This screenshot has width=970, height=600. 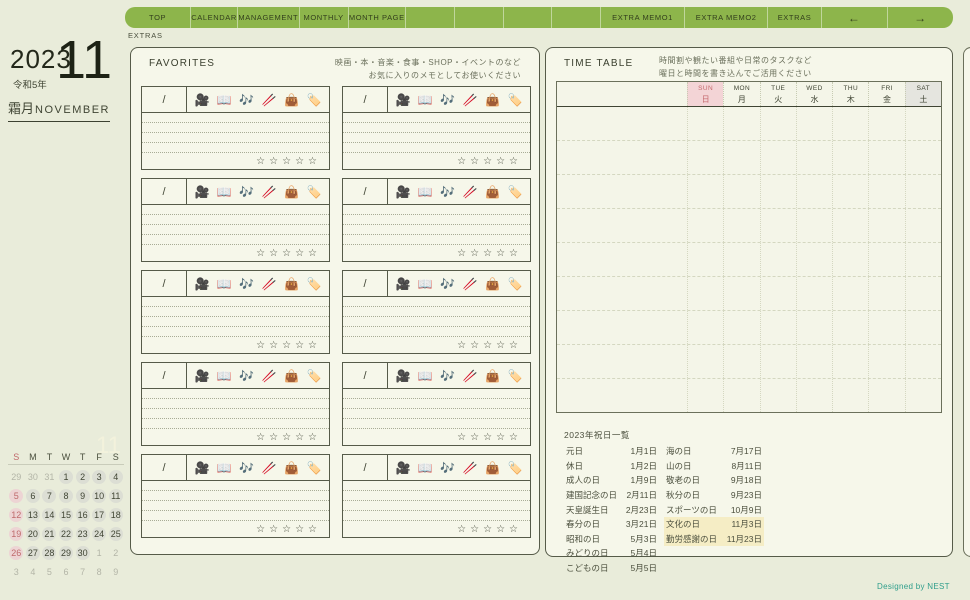 What do you see at coordinates (49, 476) in the screenshot?
I see `mini-calendar-day: 31` at bounding box center [49, 476].